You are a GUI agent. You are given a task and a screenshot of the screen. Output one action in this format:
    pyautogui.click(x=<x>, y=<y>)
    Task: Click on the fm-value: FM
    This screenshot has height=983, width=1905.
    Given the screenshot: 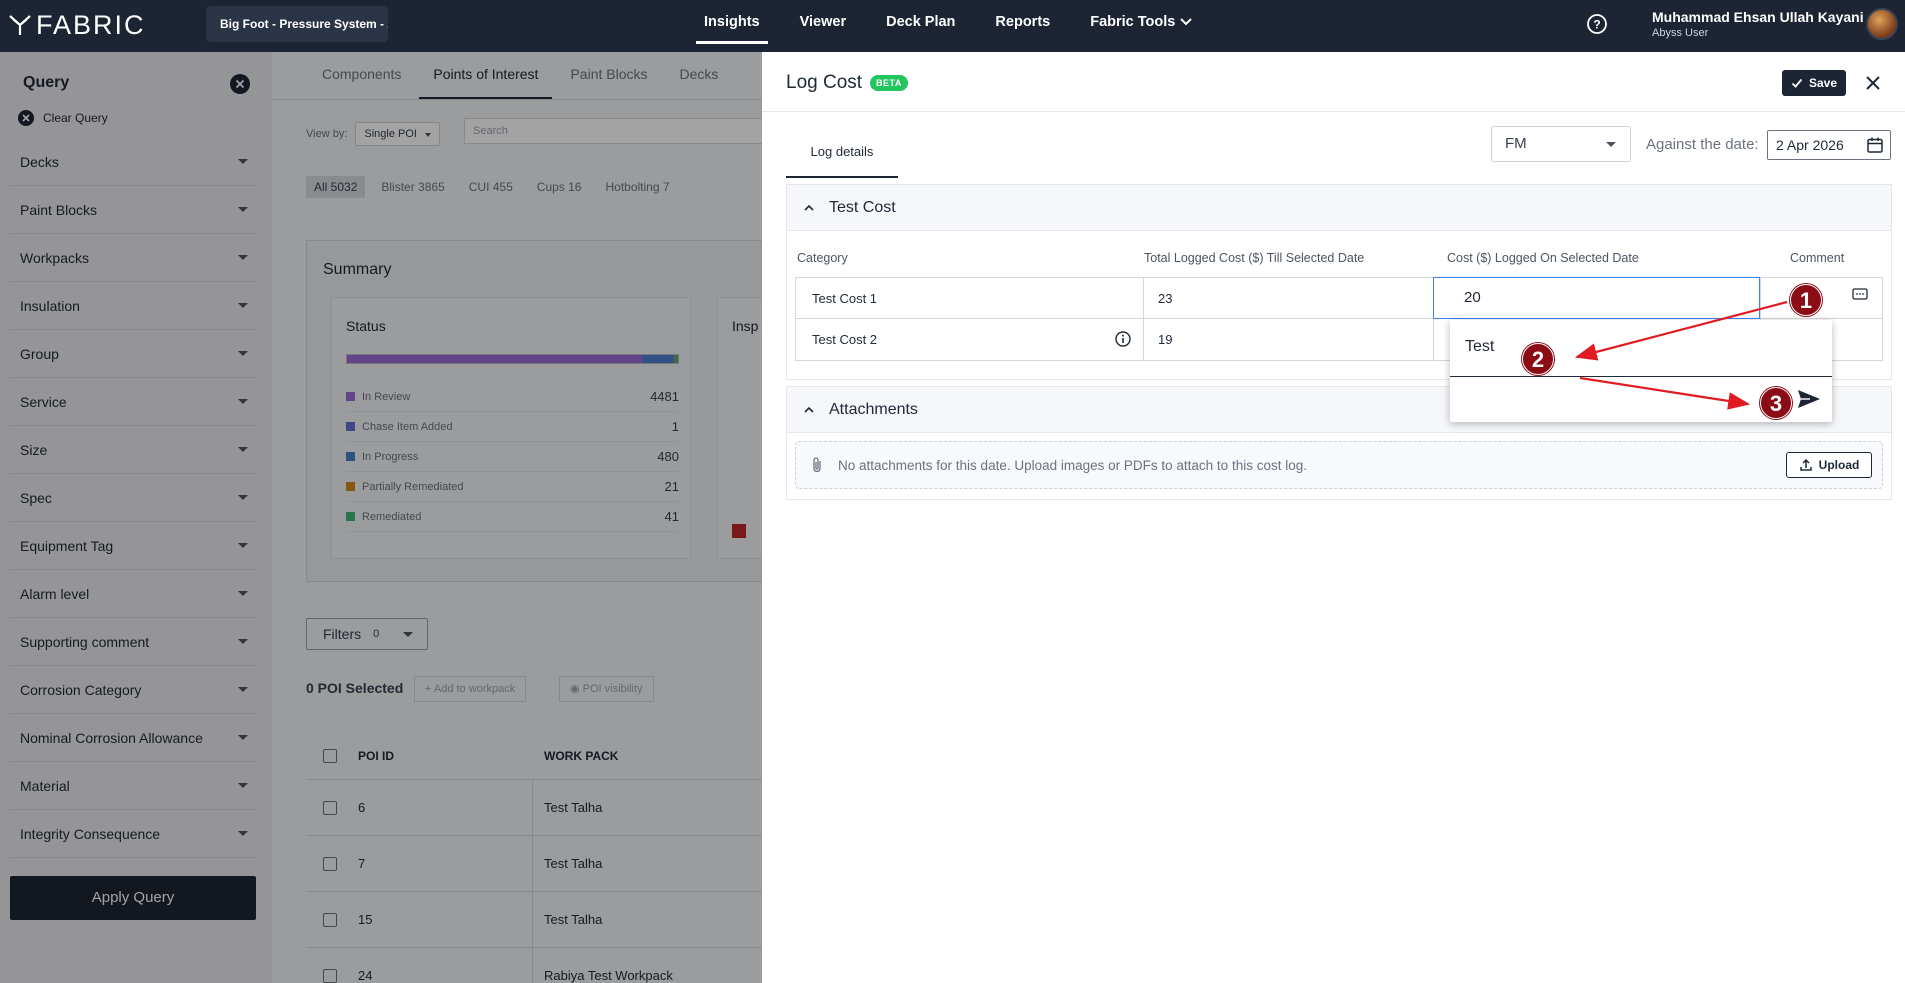 What is the action you would take?
    pyautogui.click(x=1516, y=143)
    